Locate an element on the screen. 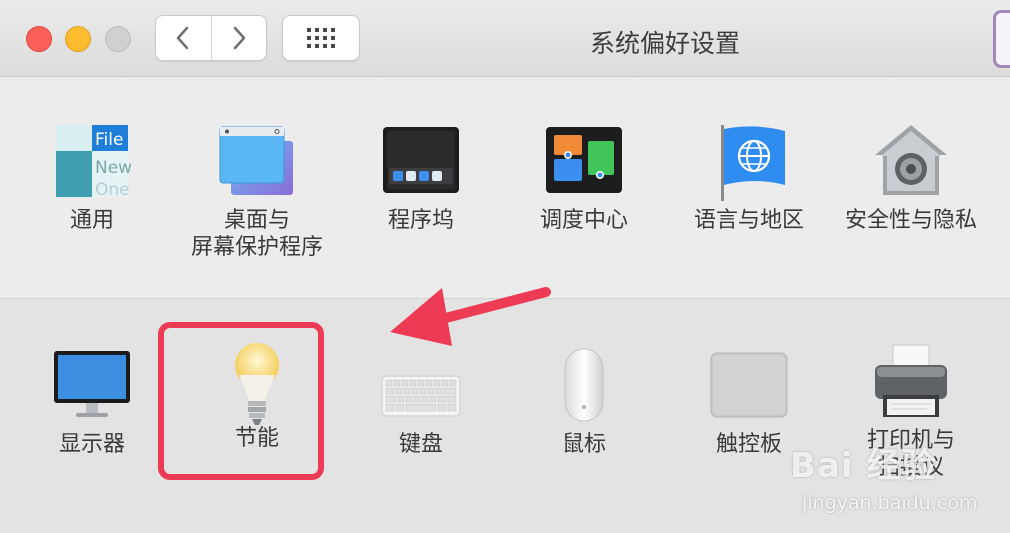 Image resolution: width=1010 pixels, height=533 pixels. watermark-brand: Bai 经验 is located at coordinates (863, 466).